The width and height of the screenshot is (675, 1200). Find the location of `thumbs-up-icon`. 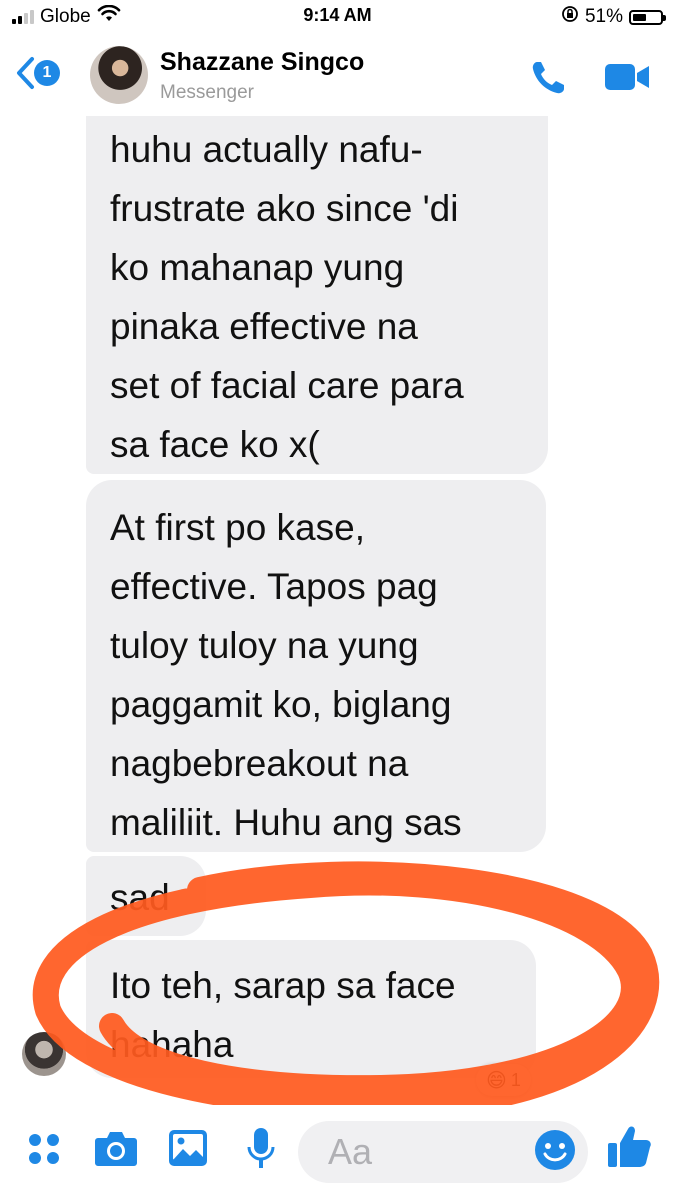

thumbs-up-icon is located at coordinates (629, 1146).